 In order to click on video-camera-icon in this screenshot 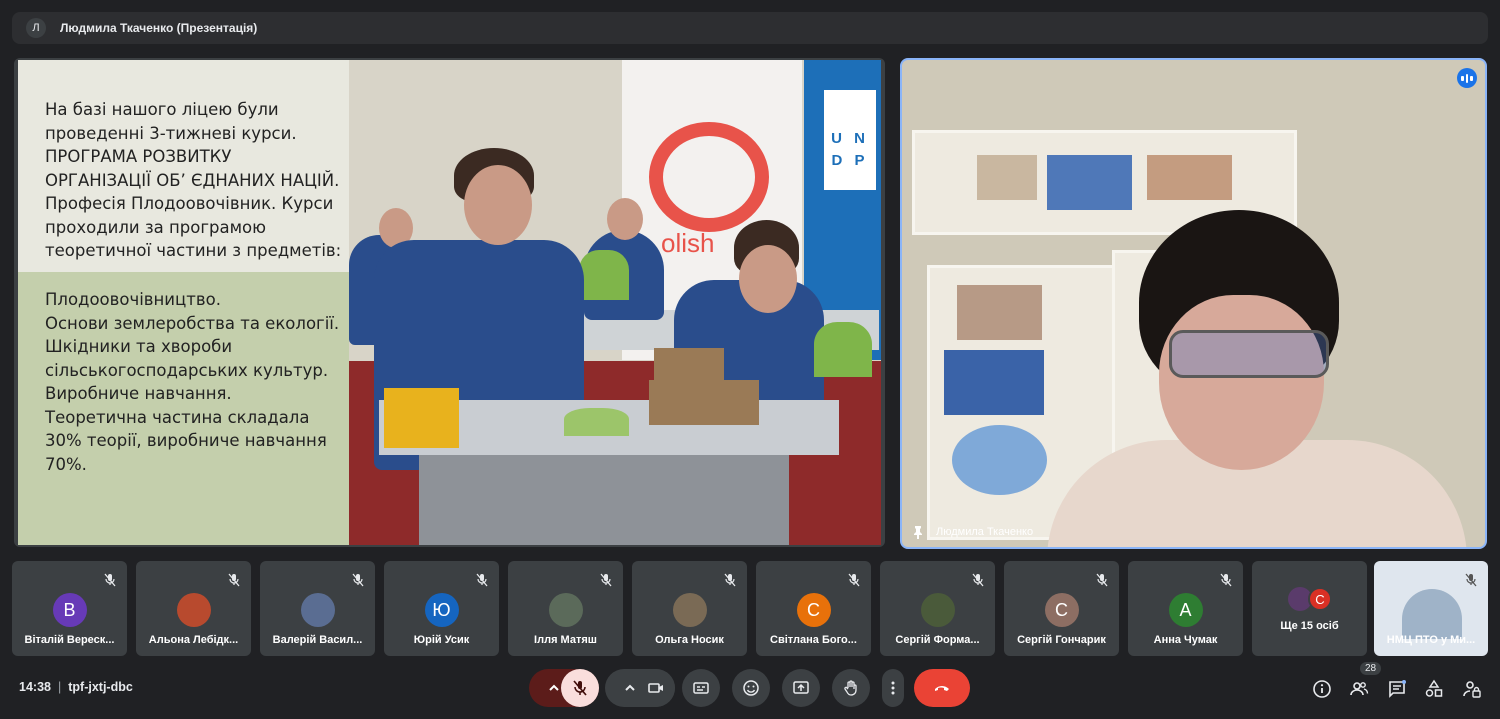, I will do `click(655, 688)`.